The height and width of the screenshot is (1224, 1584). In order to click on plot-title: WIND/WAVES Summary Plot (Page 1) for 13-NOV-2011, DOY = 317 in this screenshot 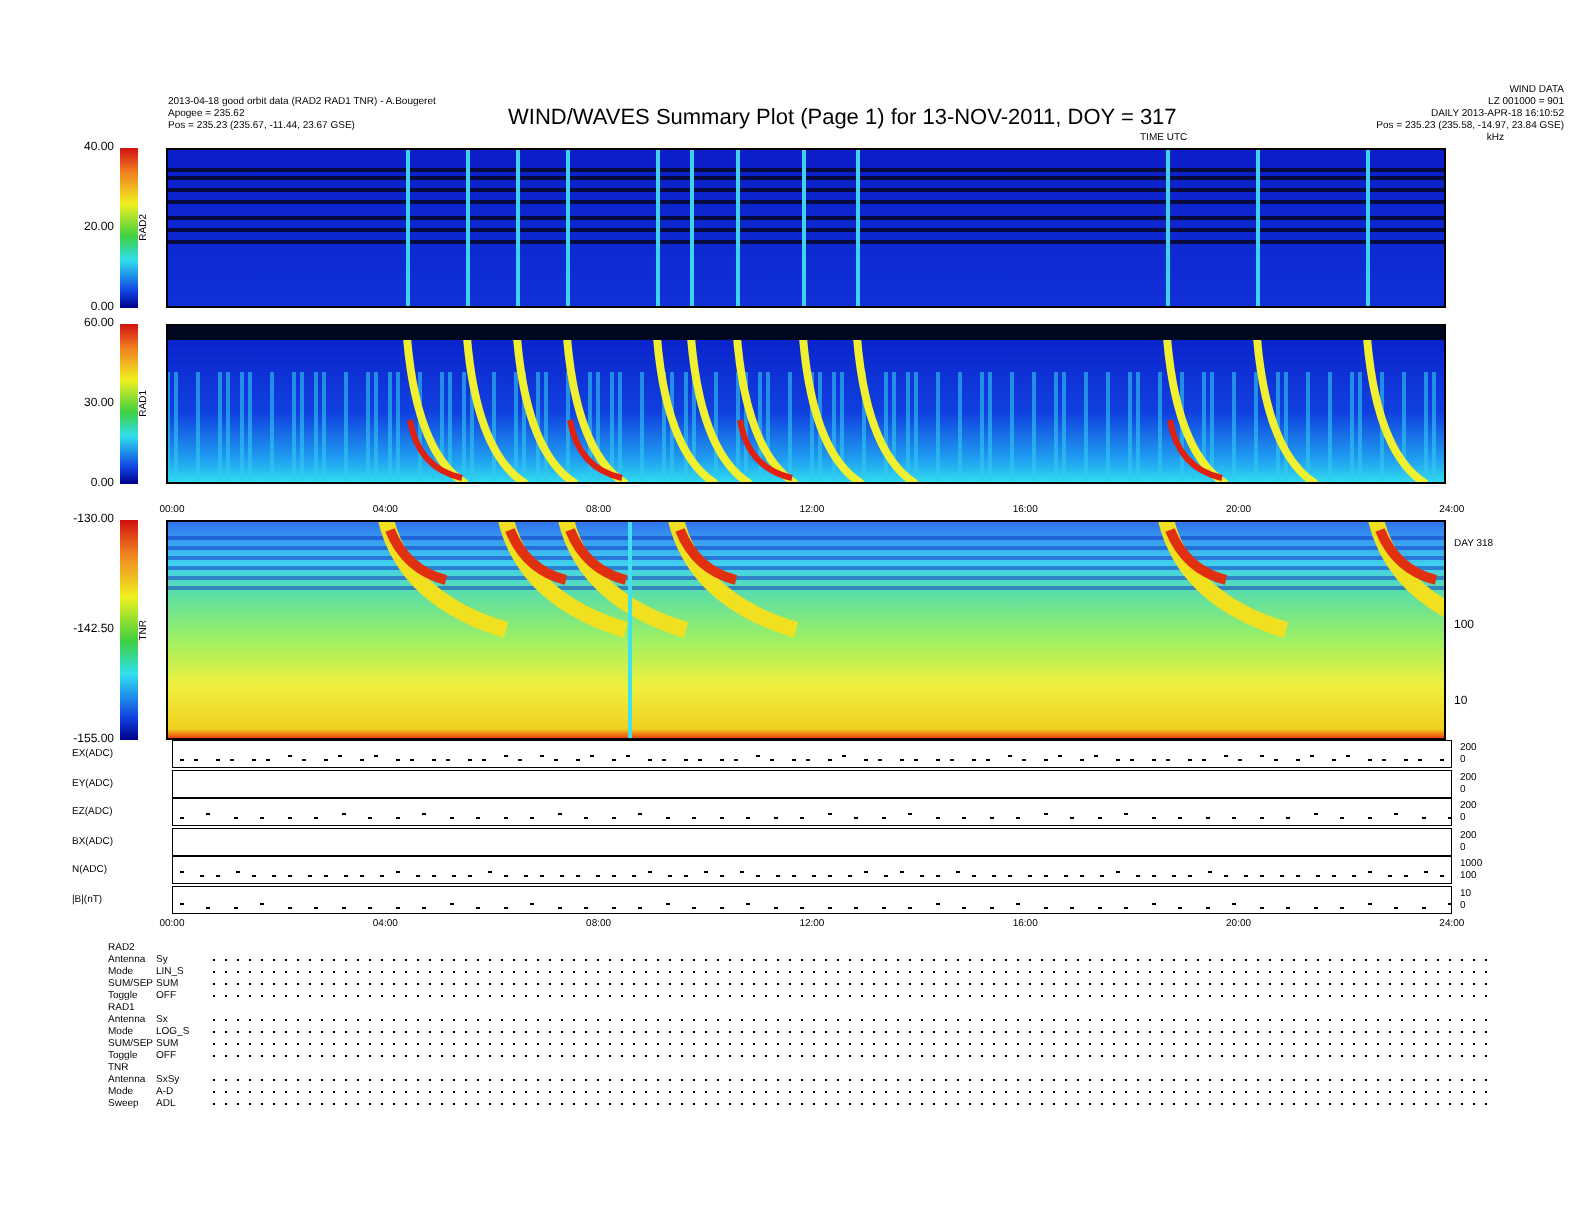, I will do `click(843, 119)`.